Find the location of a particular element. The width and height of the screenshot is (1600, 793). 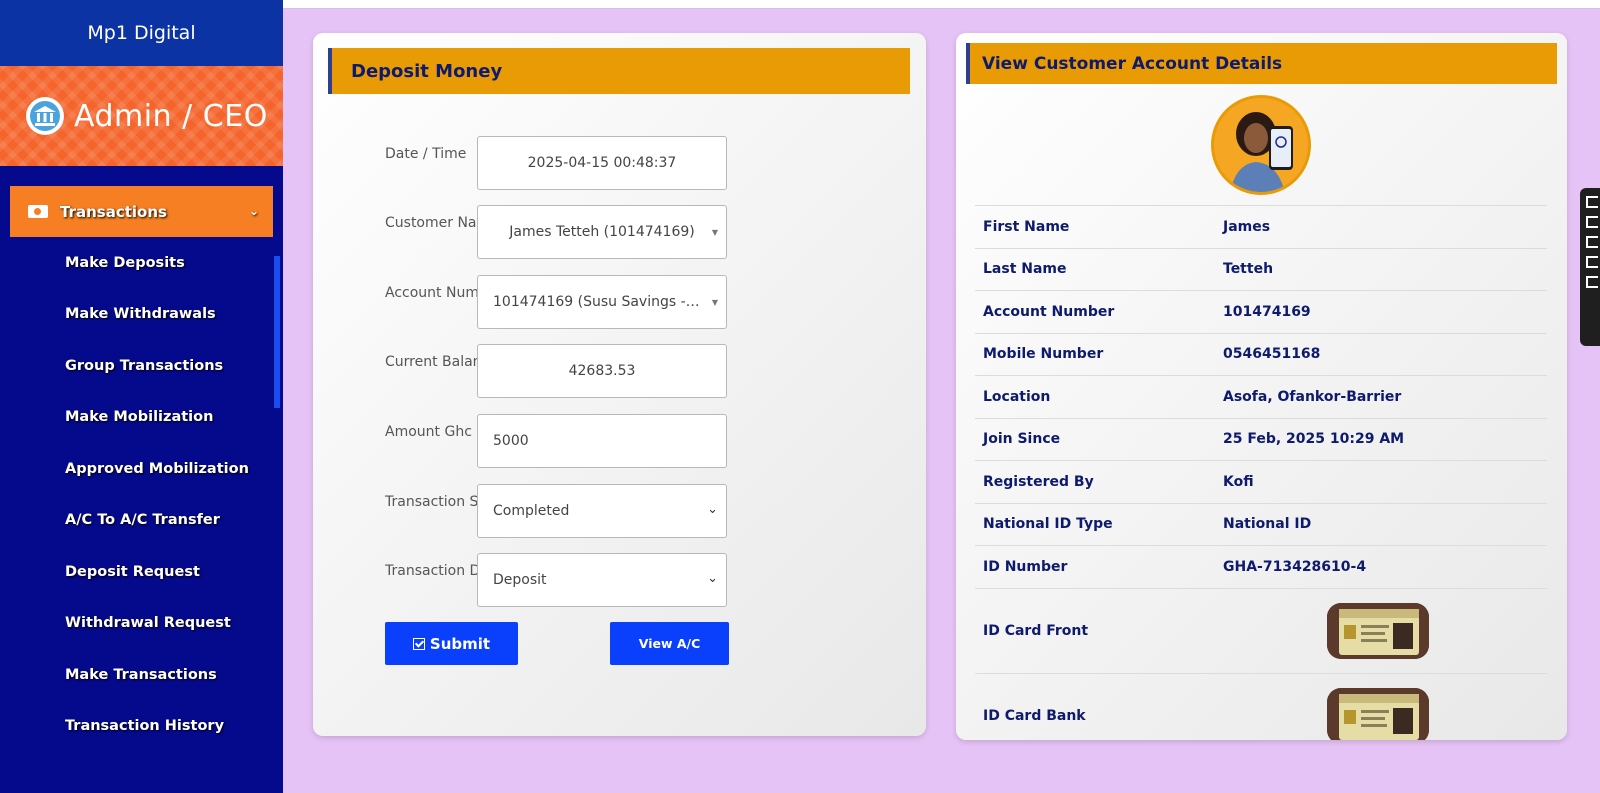

detail-row: Join Since 25 Feb, 2025 10:29 AM is located at coordinates (1261, 439).